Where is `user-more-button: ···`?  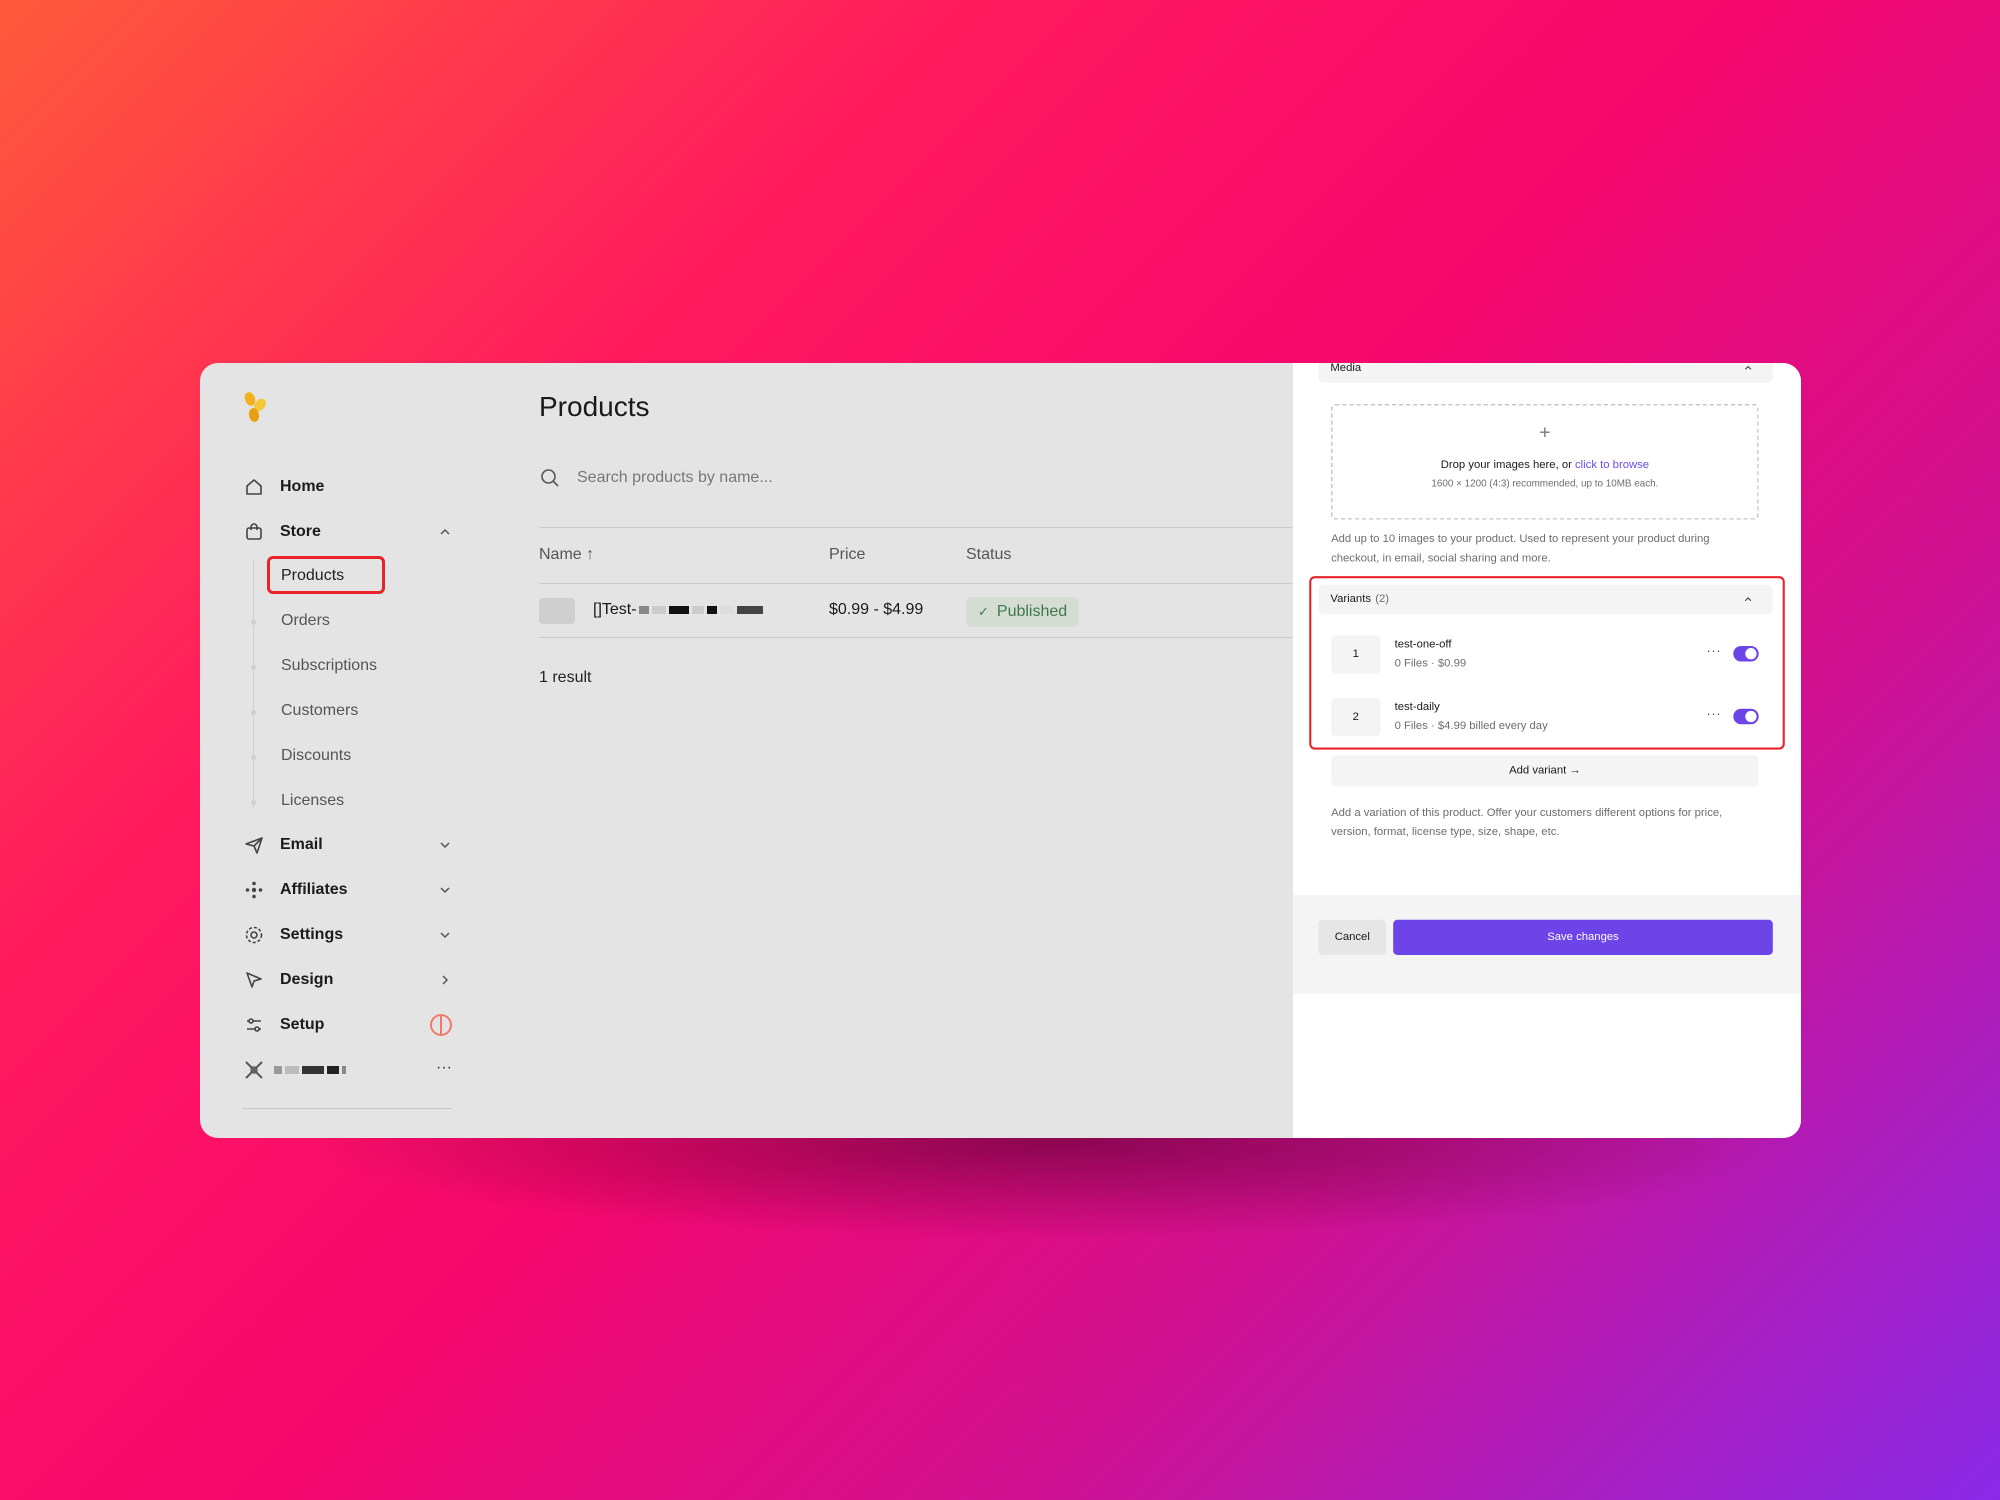
user-more-button: ··· is located at coordinates (444, 1068).